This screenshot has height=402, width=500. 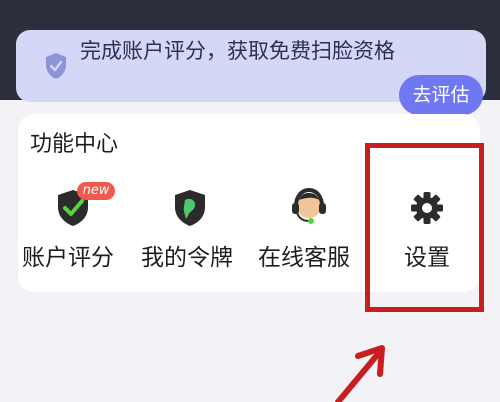 I want to click on new-badge: new, so click(x=96, y=191).